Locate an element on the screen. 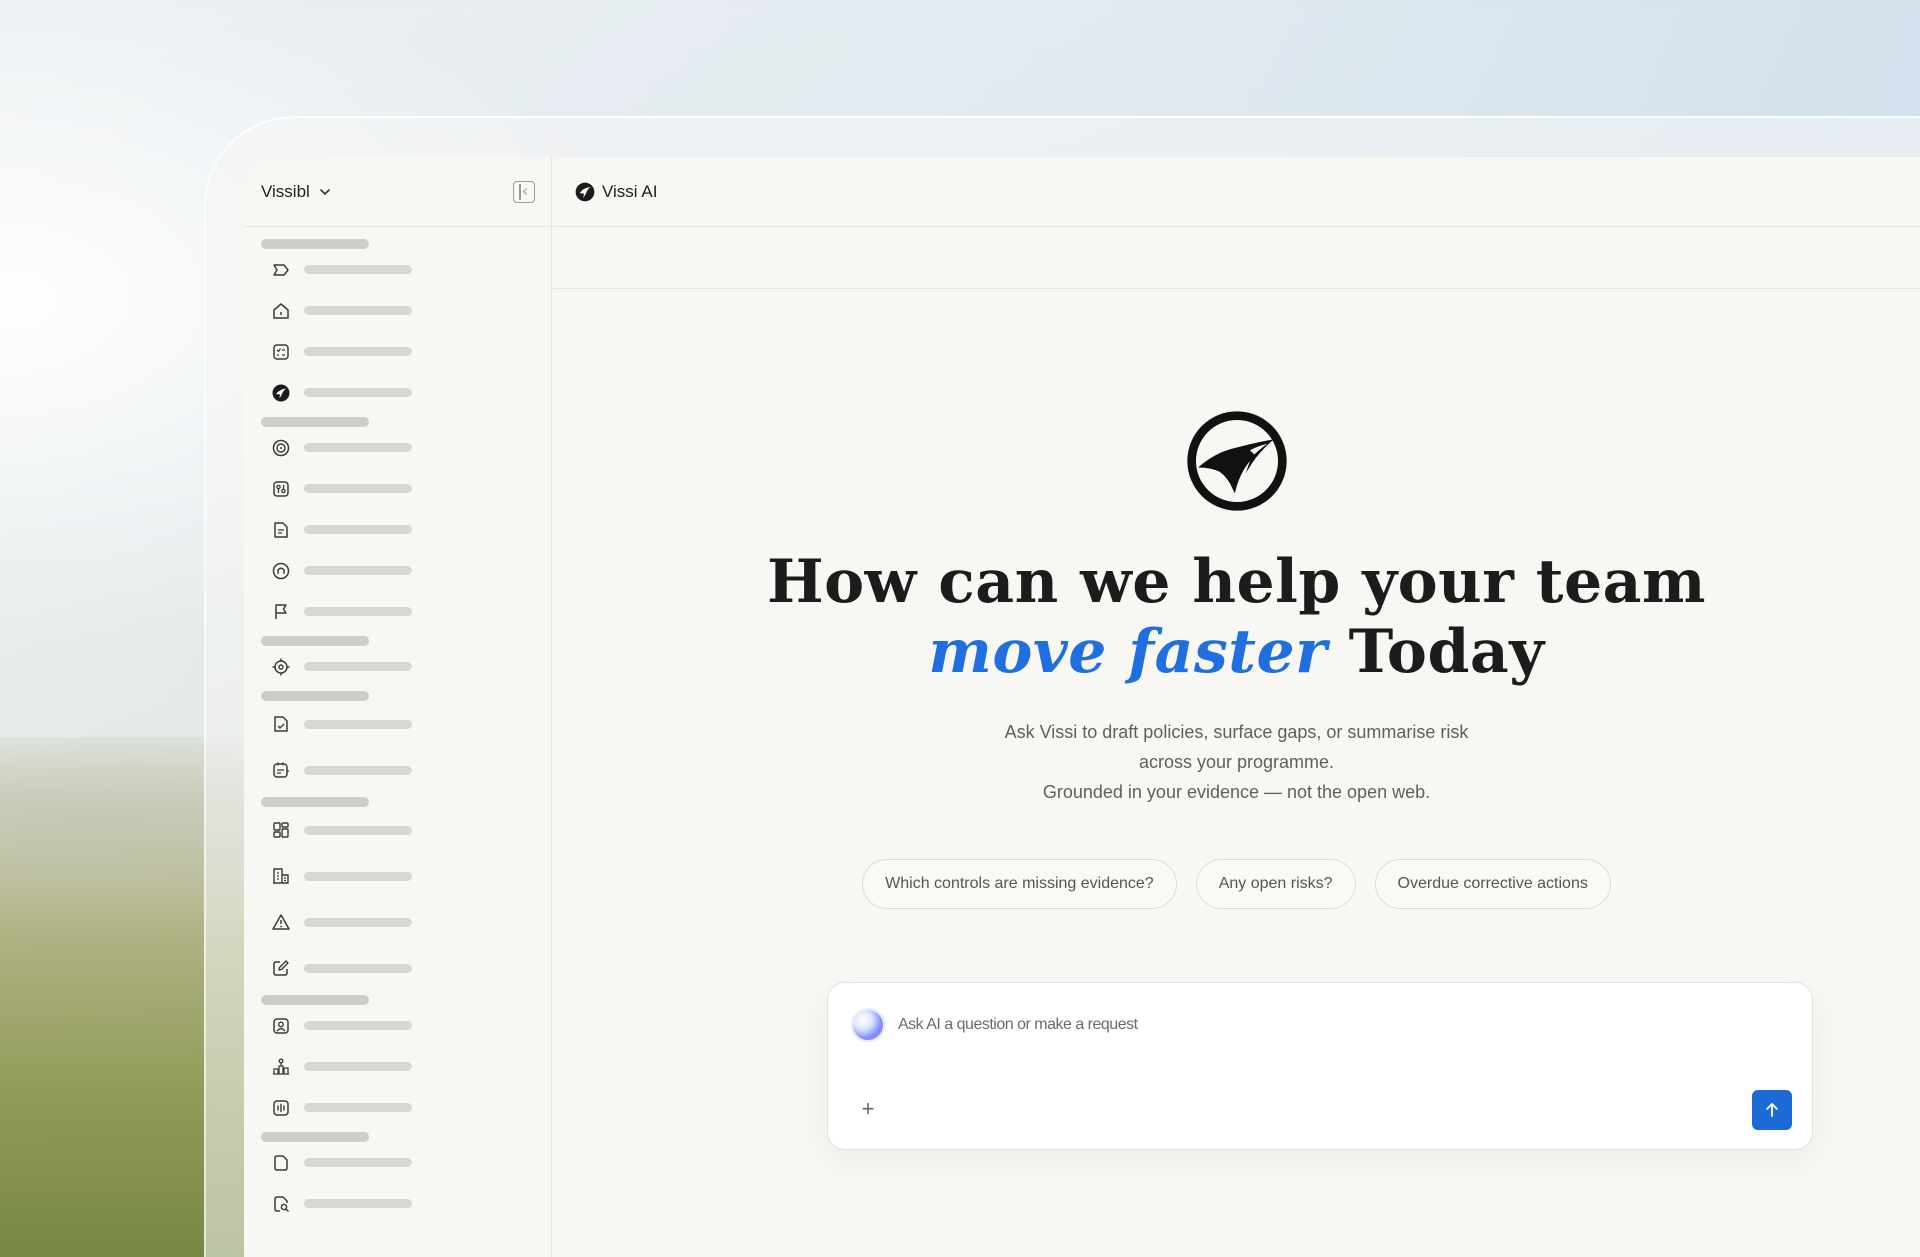  user-card-icon is located at coordinates (281, 1026).